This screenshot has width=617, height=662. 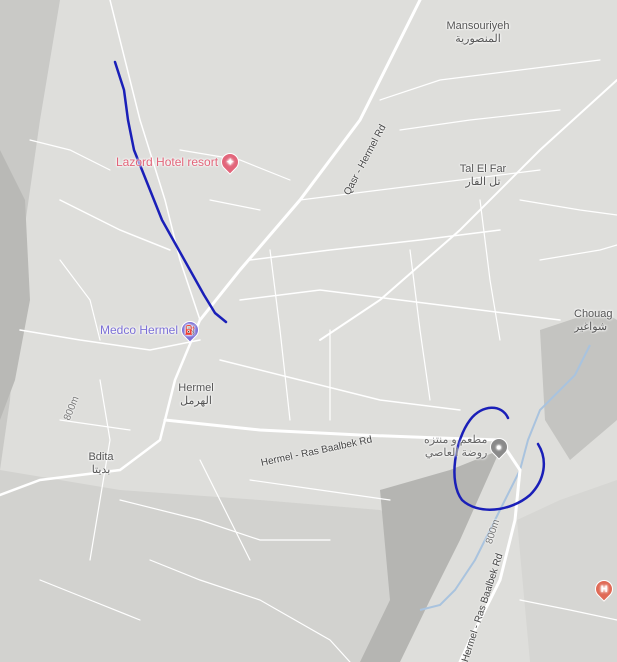 What do you see at coordinates (167, 162) in the screenshot?
I see `poi-lazord-hotel-label: Lazord Hotel resort` at bounding box center [167, 162].